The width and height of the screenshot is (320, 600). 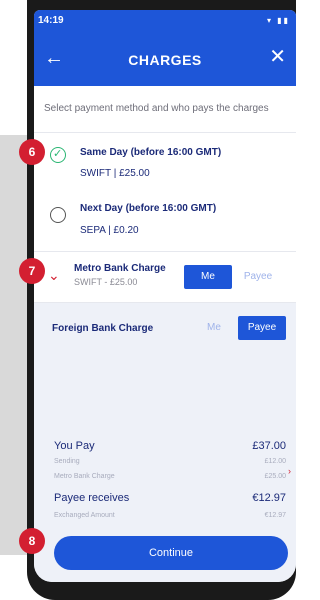 I want to click on radio-checked-icon, so click(x=58, y=155).